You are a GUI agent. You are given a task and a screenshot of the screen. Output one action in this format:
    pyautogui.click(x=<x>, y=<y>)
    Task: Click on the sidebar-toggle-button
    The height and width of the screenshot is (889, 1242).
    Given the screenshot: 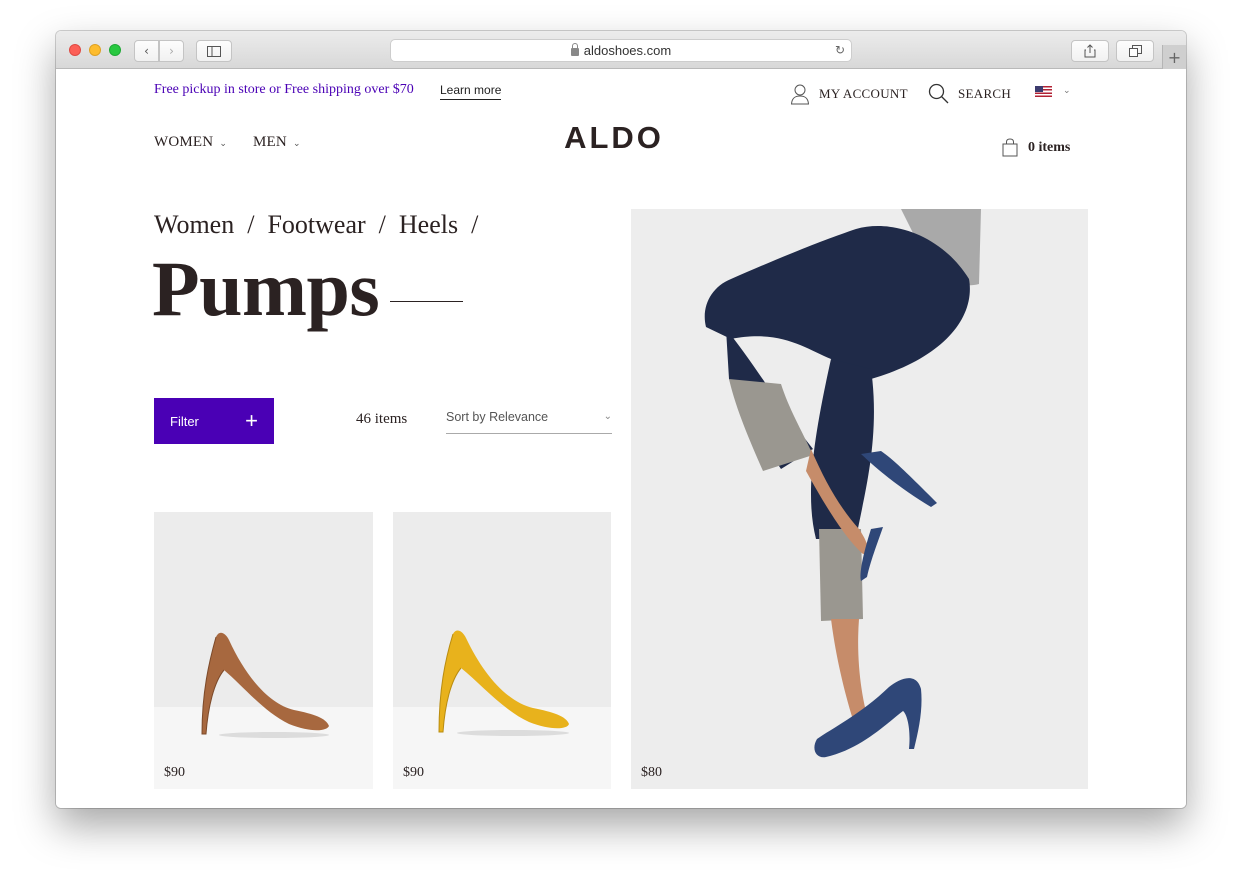 What is the action you would take?
    pyautogui.click(x=214, y=51)
    